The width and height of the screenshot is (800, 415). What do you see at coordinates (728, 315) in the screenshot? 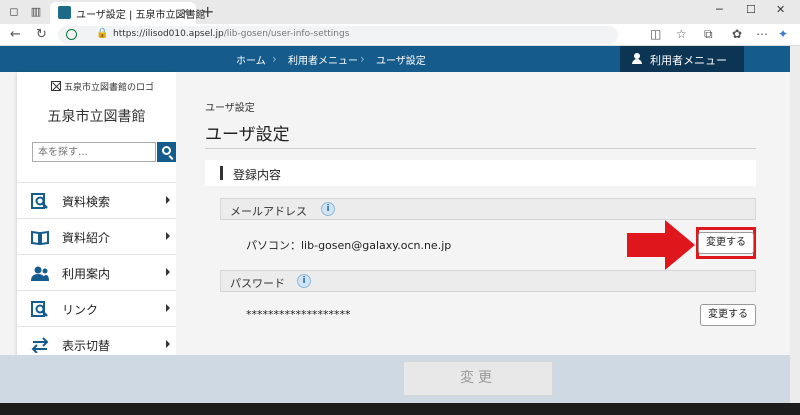
I see `password-change-button: 変更する` at bounding box center [728, 315].